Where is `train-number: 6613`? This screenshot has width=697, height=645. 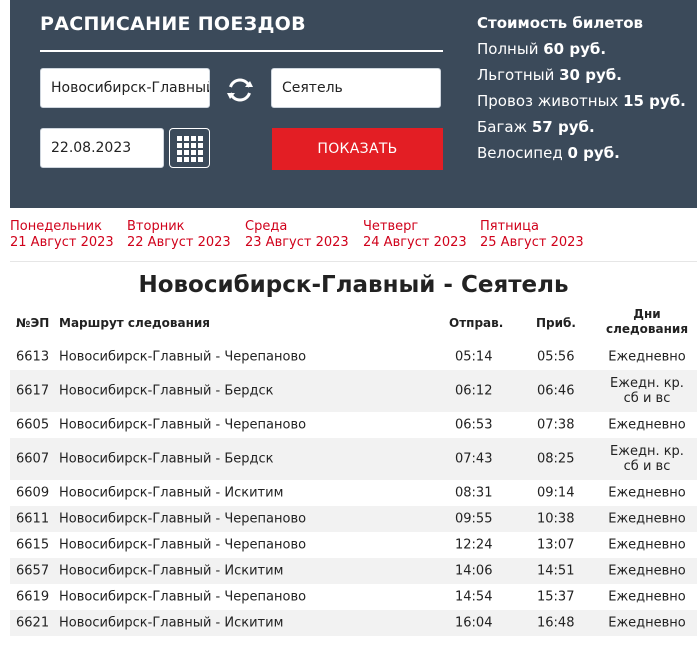 train-number: 6613 is located at coordinates (33, 357).